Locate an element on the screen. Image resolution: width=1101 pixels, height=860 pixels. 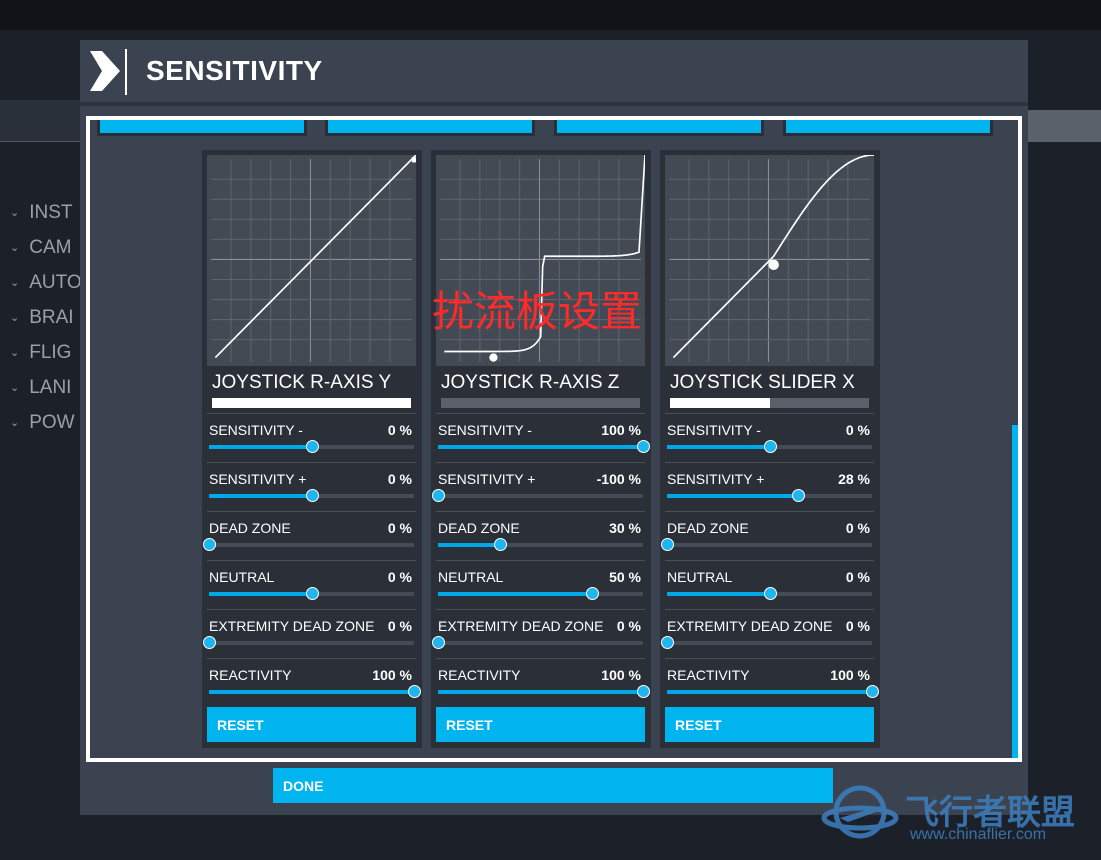
done-button: DONE is located at coordinates (553, 785).